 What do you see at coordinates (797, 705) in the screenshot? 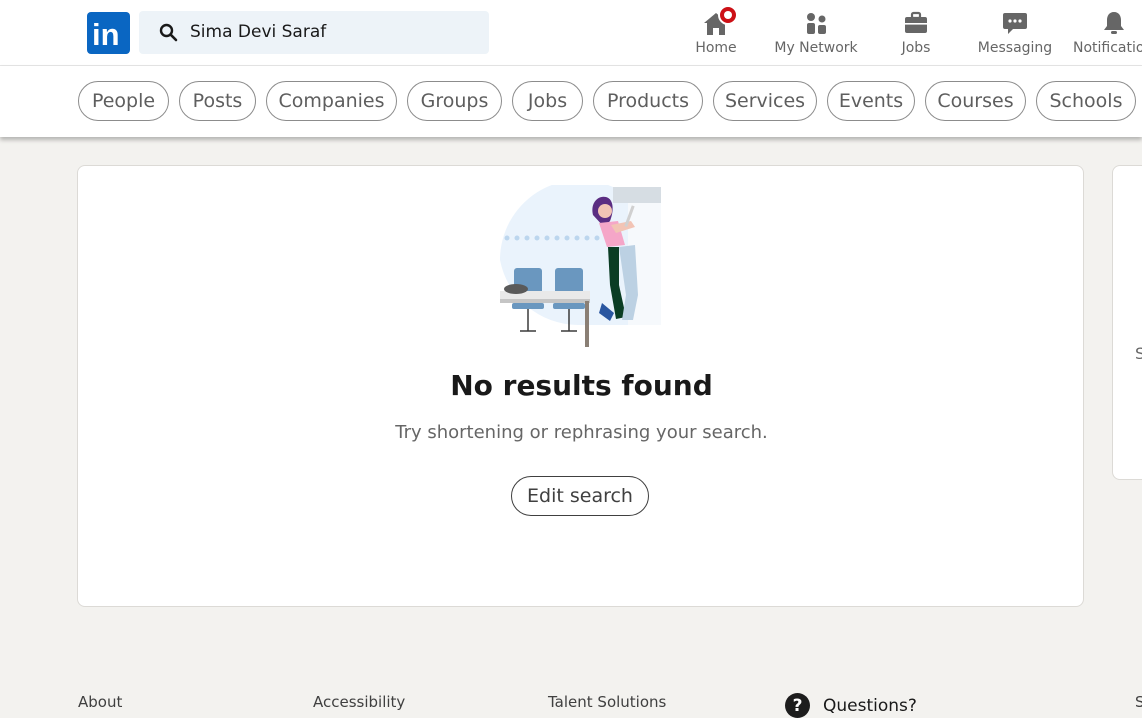
I see `question-icon: ?` at bounding box center [797, 705].